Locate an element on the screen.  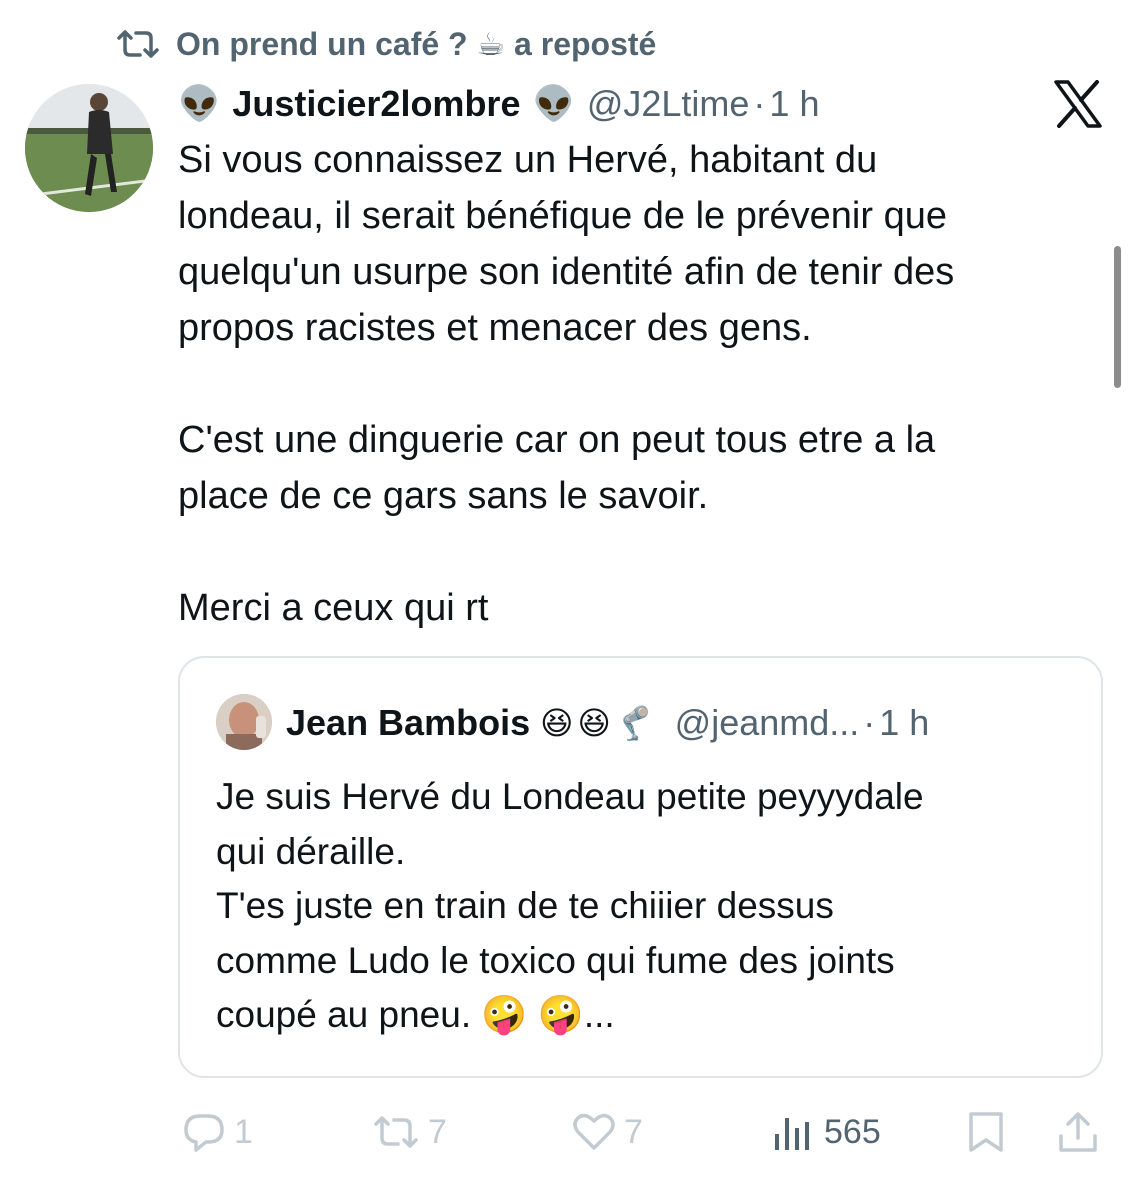
reply-button: 1 is located at coordinates (217, 1132).